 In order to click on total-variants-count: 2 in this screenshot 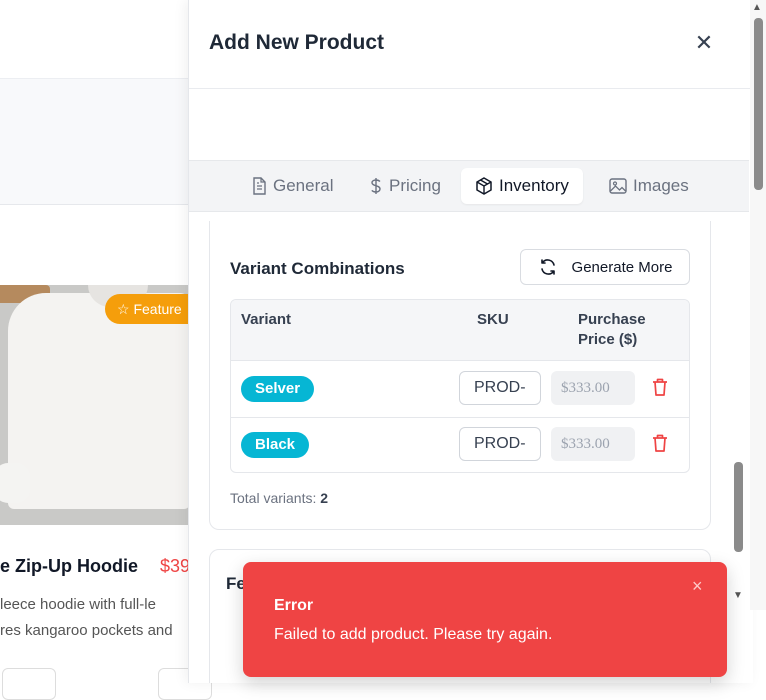, I will do `click(324, 498)`.